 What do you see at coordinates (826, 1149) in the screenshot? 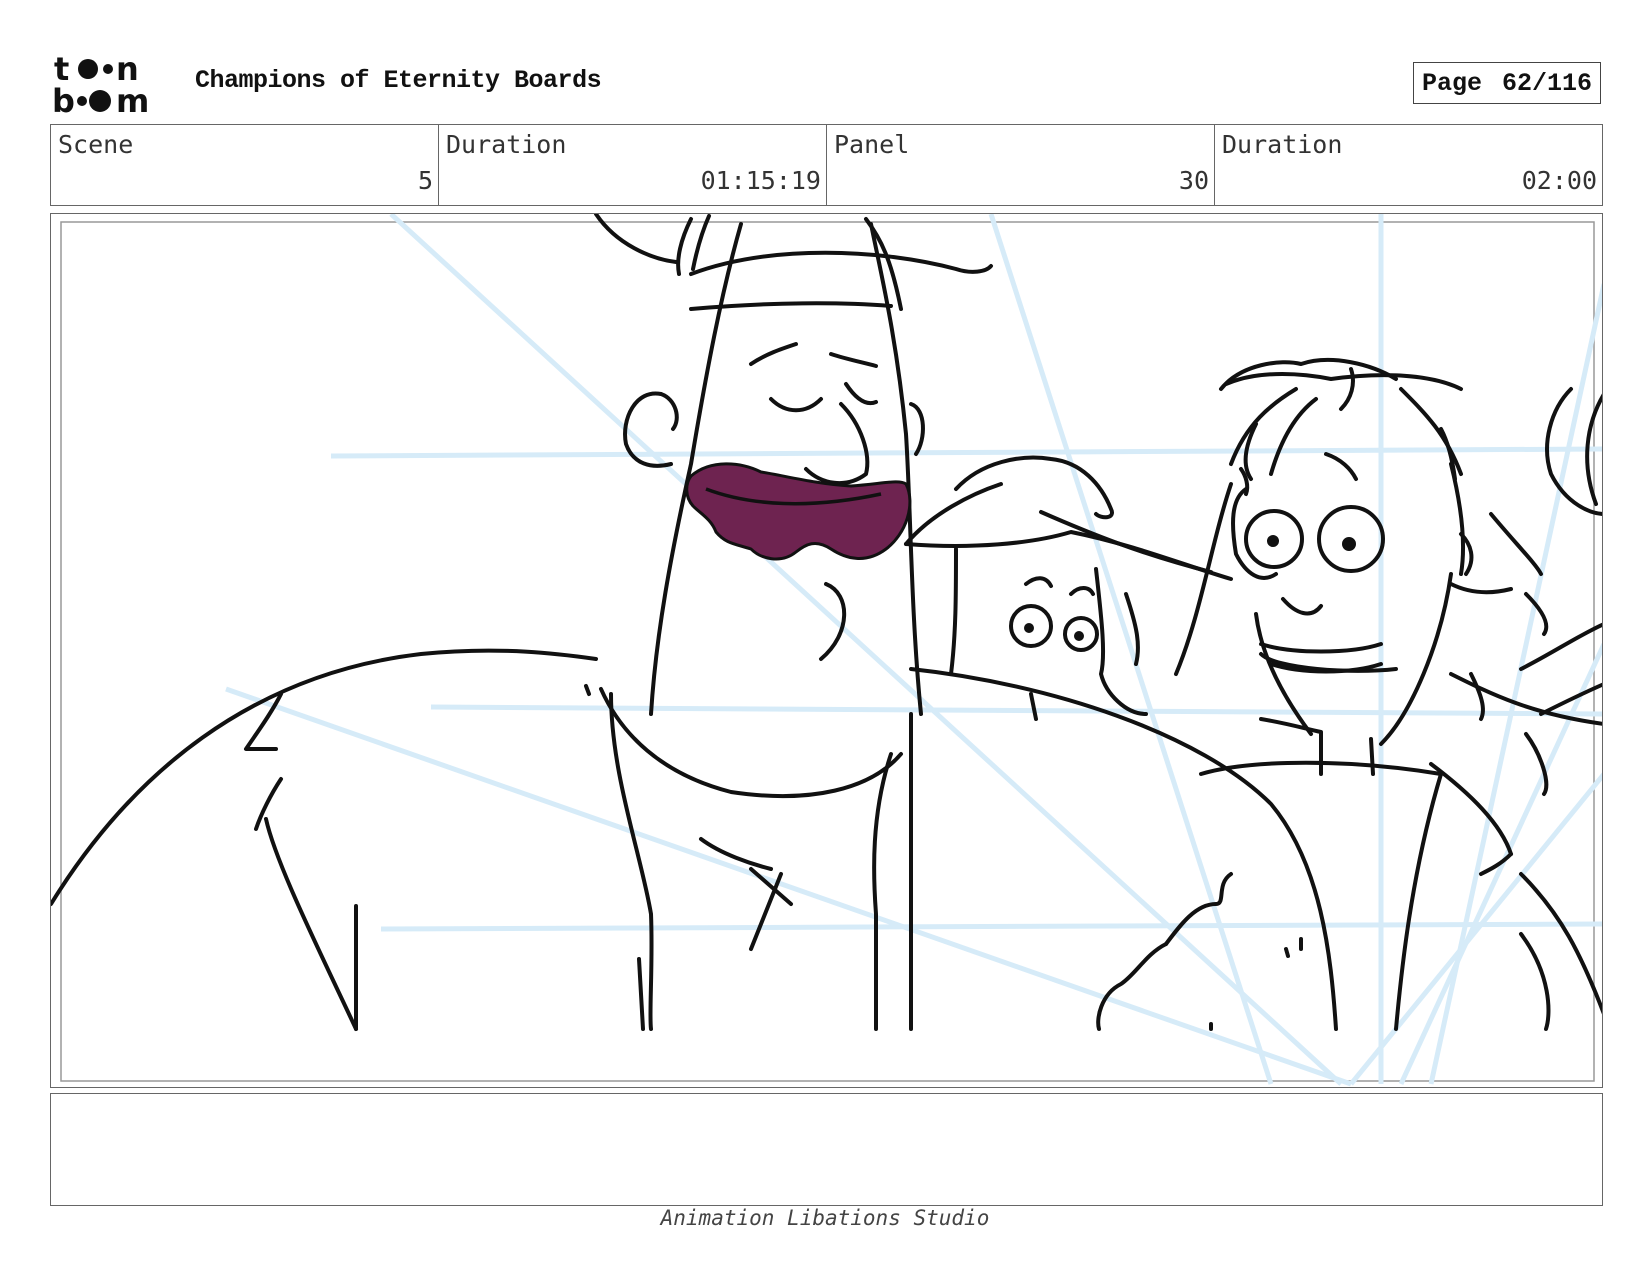
I see `panel-notes-box` at bounding box center [826, 1149].